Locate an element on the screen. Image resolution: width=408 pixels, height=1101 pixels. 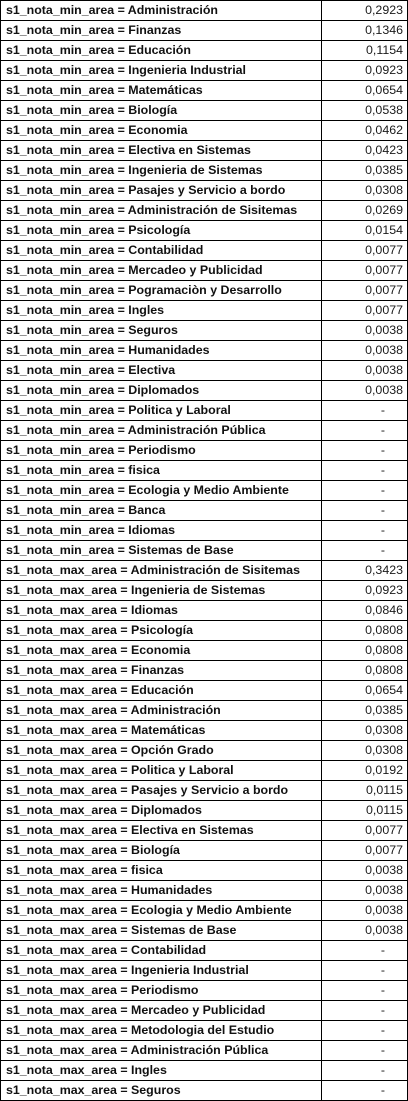
row-value-cell: 0,0846 is located at coordinates (364, 610).